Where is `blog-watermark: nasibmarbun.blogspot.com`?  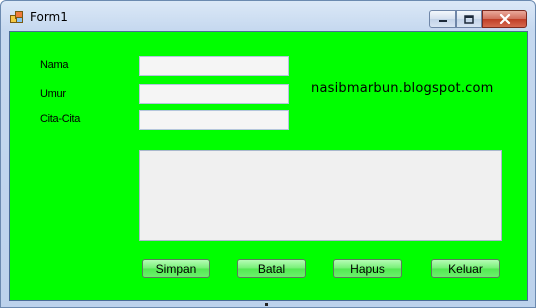 blog-watermark: nasibmarbun.blogspot.com is located at coordinates (402, 88).